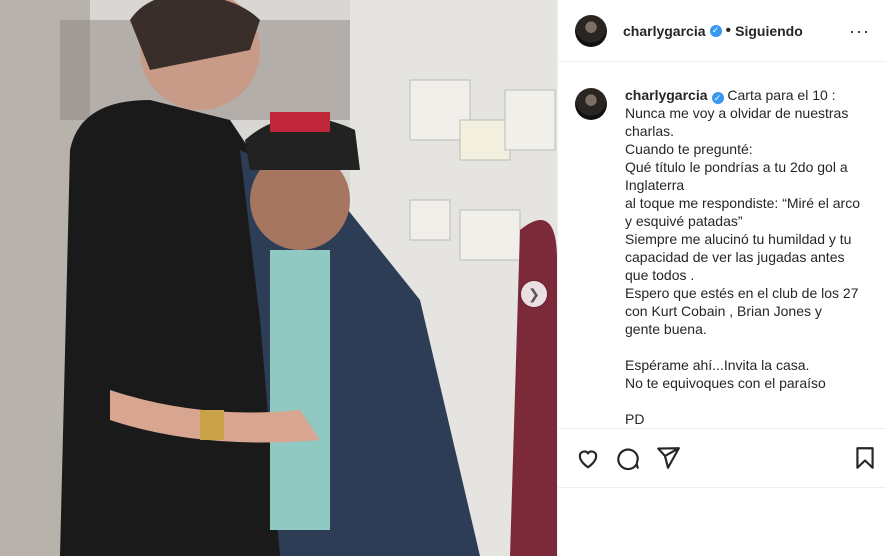 This screenshot has width=886, height=556. I want to click on caption-avatar, so click(591, 104).